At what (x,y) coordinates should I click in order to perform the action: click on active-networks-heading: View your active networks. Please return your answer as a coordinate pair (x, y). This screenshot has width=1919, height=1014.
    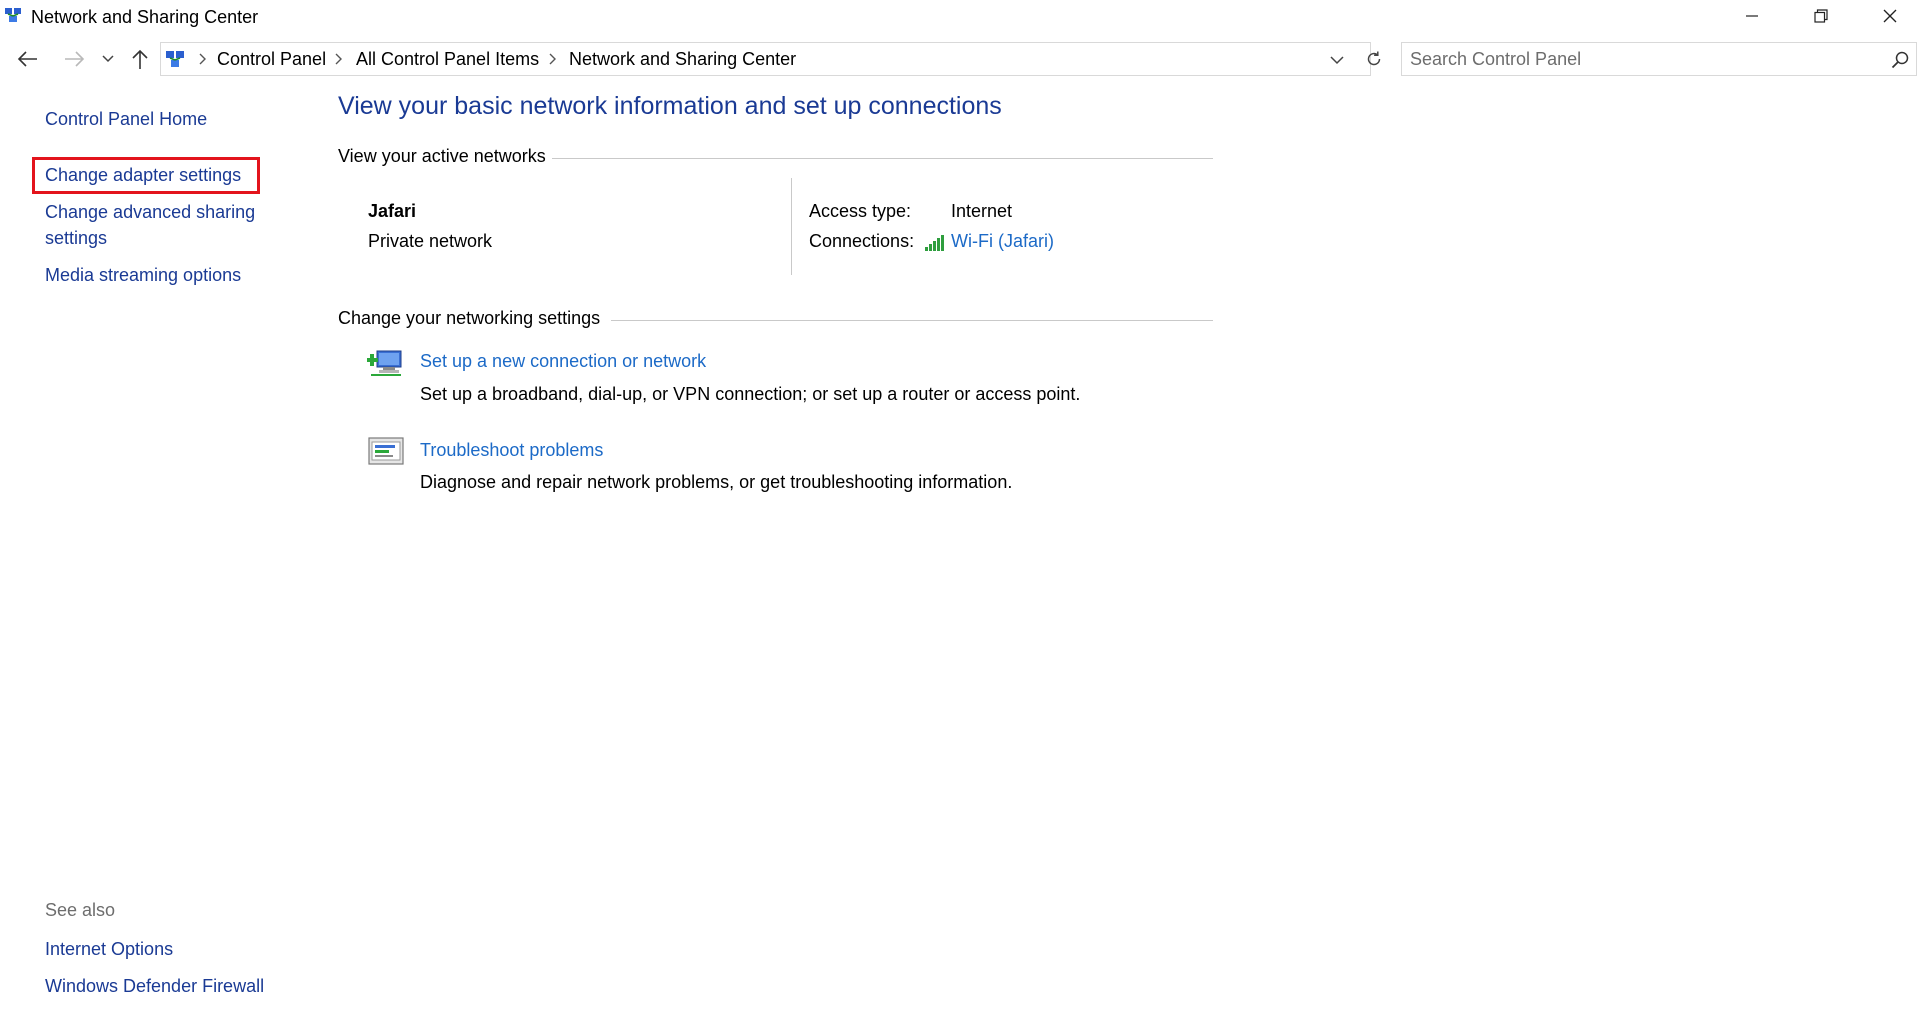
    Looking at the image, I should click on (442, 156).